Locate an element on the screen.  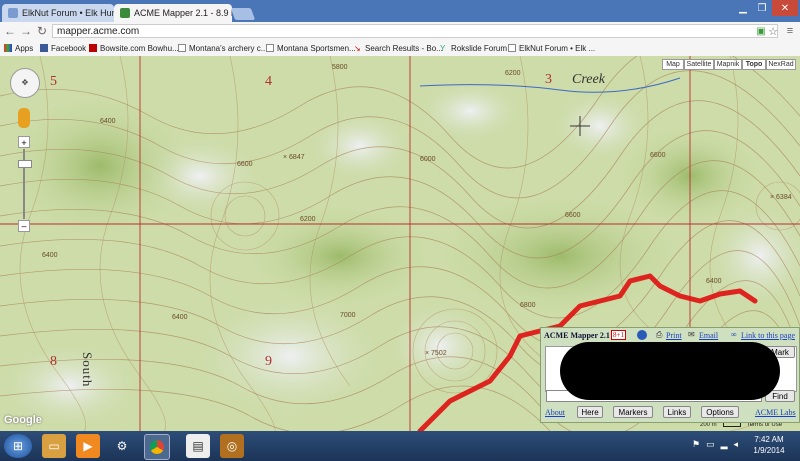
section-number-3: 3 is located at coordinates (548, 79).